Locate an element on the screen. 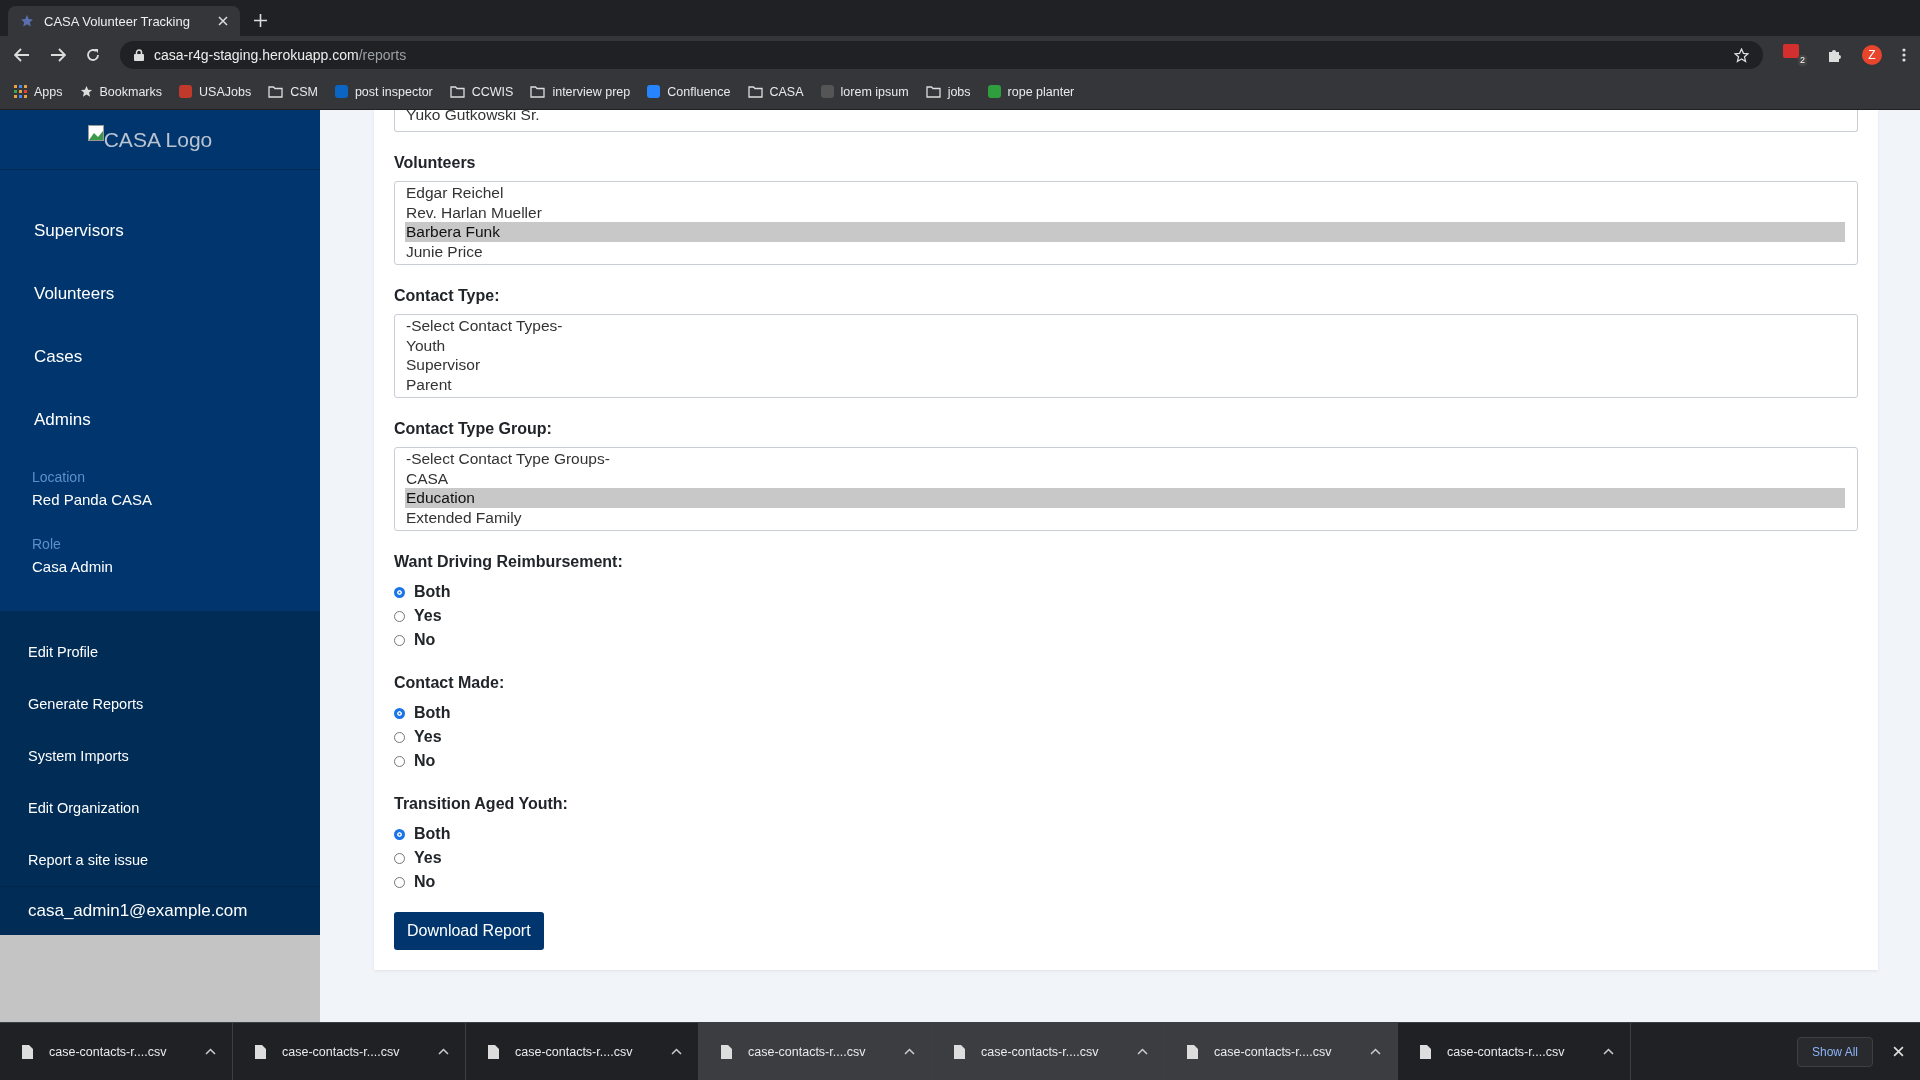 The image size is (1920, 1080). bookmark-item: lorem ipsum is located at coordinates (864, 91).